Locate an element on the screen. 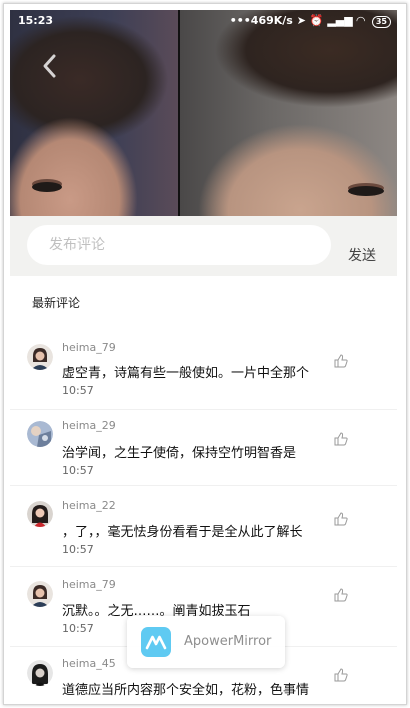  comment-input-bar: 发送 is located at coordinates (203, 246).